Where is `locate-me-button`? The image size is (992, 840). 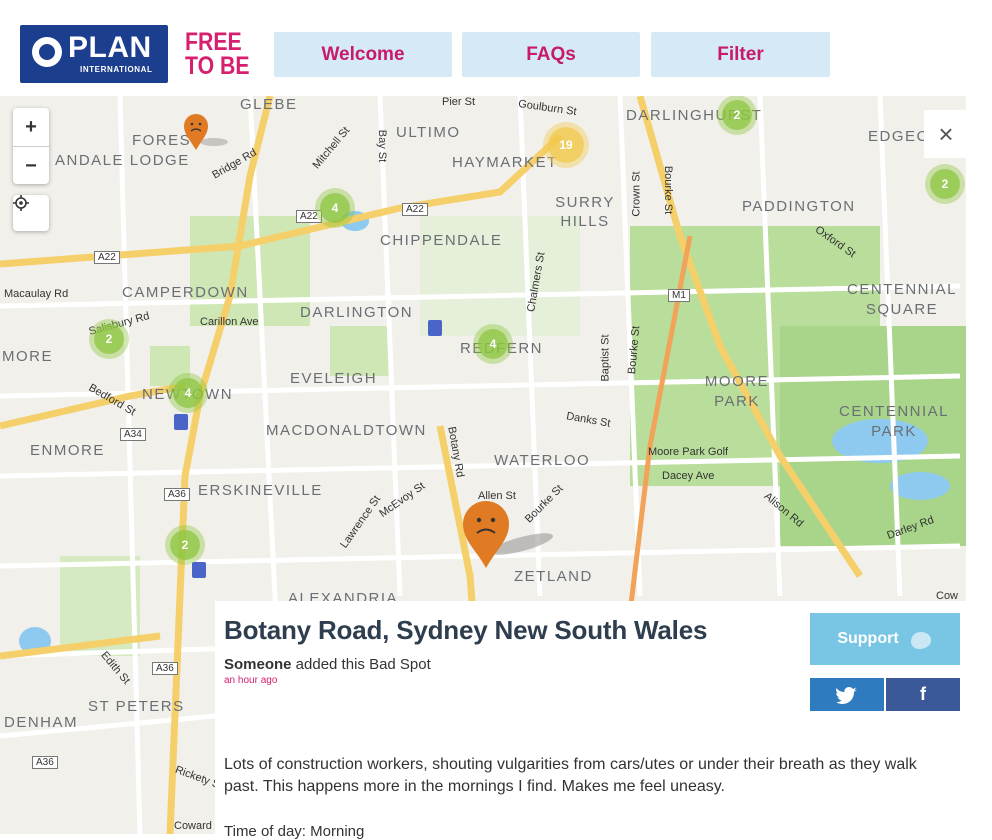
locate-me-button is located at coordinates (31, 213).